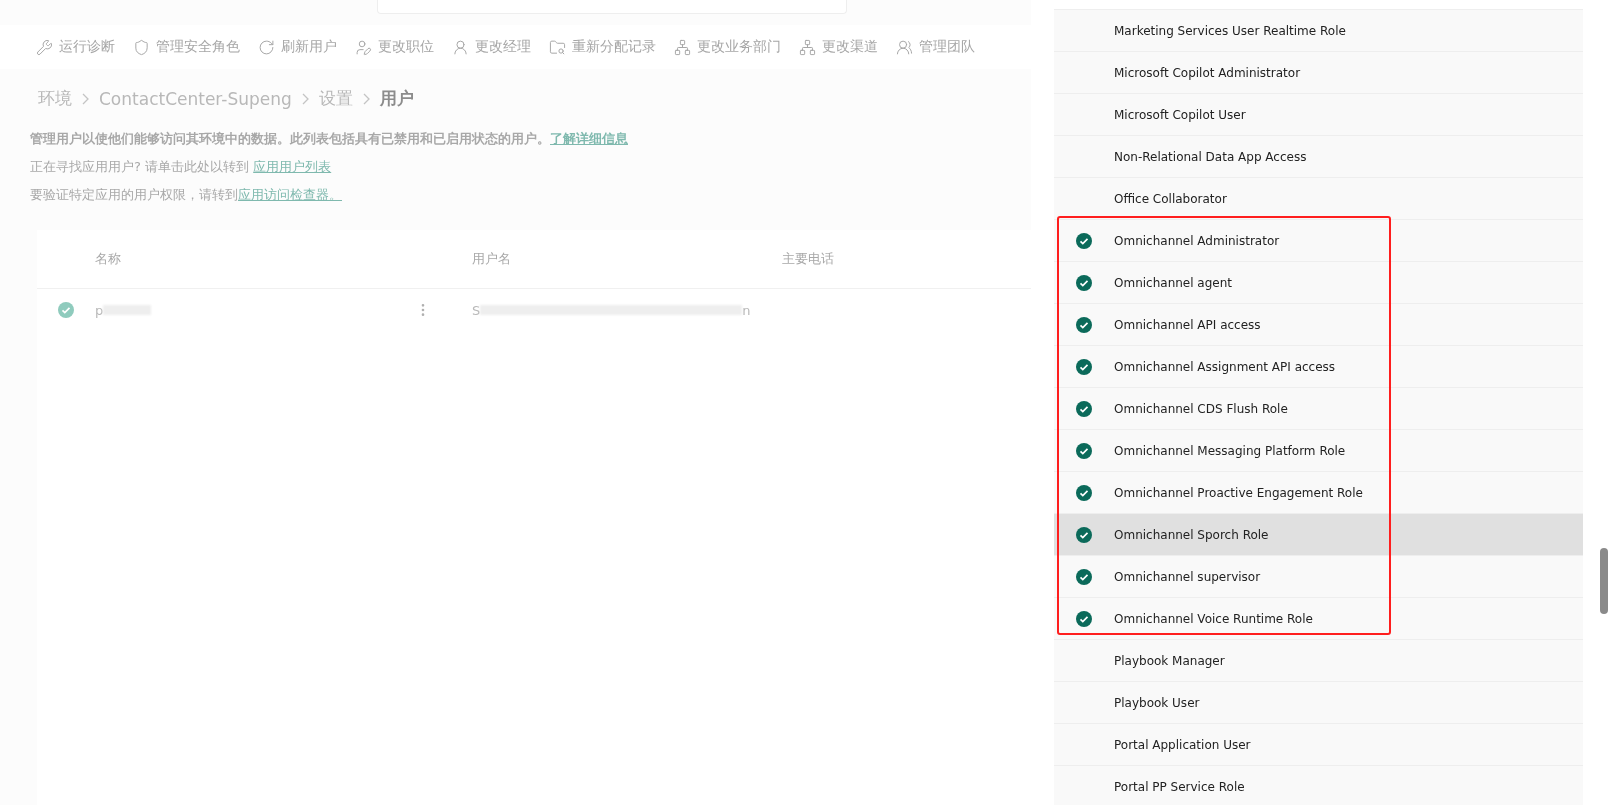 Image resolution: width=1622 pixels, height=805 pixels. What do you see at coordinates (1318, 115) in the screenshot?
I see `role-row: Microsoft Copilot User` at bounding box center [1318, 115].